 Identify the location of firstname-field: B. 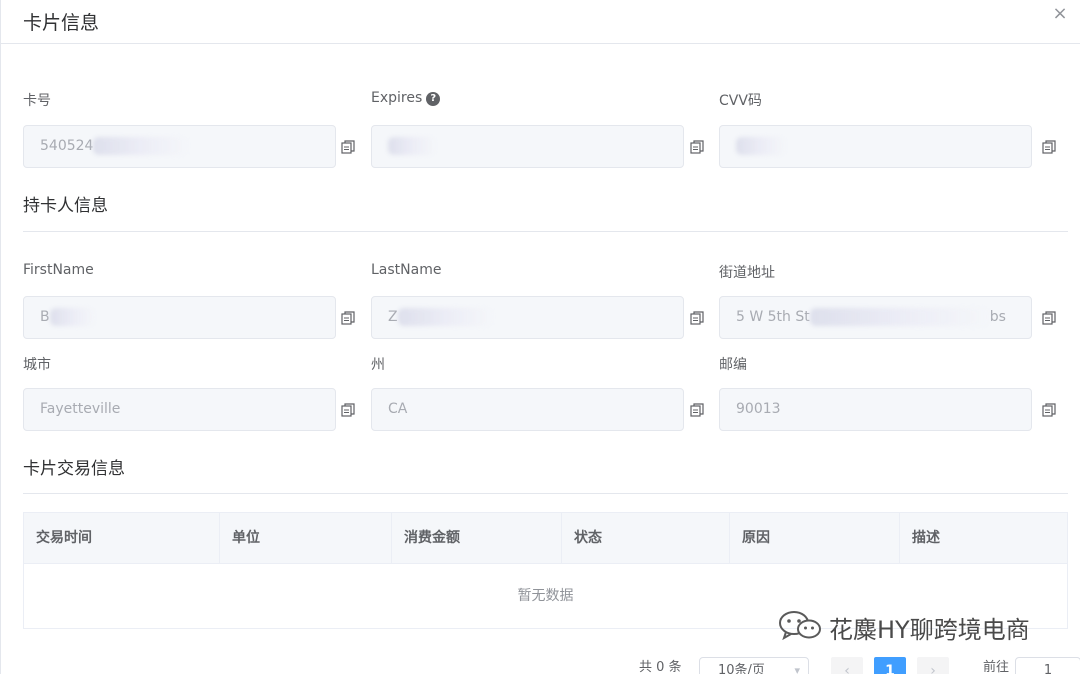
(179, 317).